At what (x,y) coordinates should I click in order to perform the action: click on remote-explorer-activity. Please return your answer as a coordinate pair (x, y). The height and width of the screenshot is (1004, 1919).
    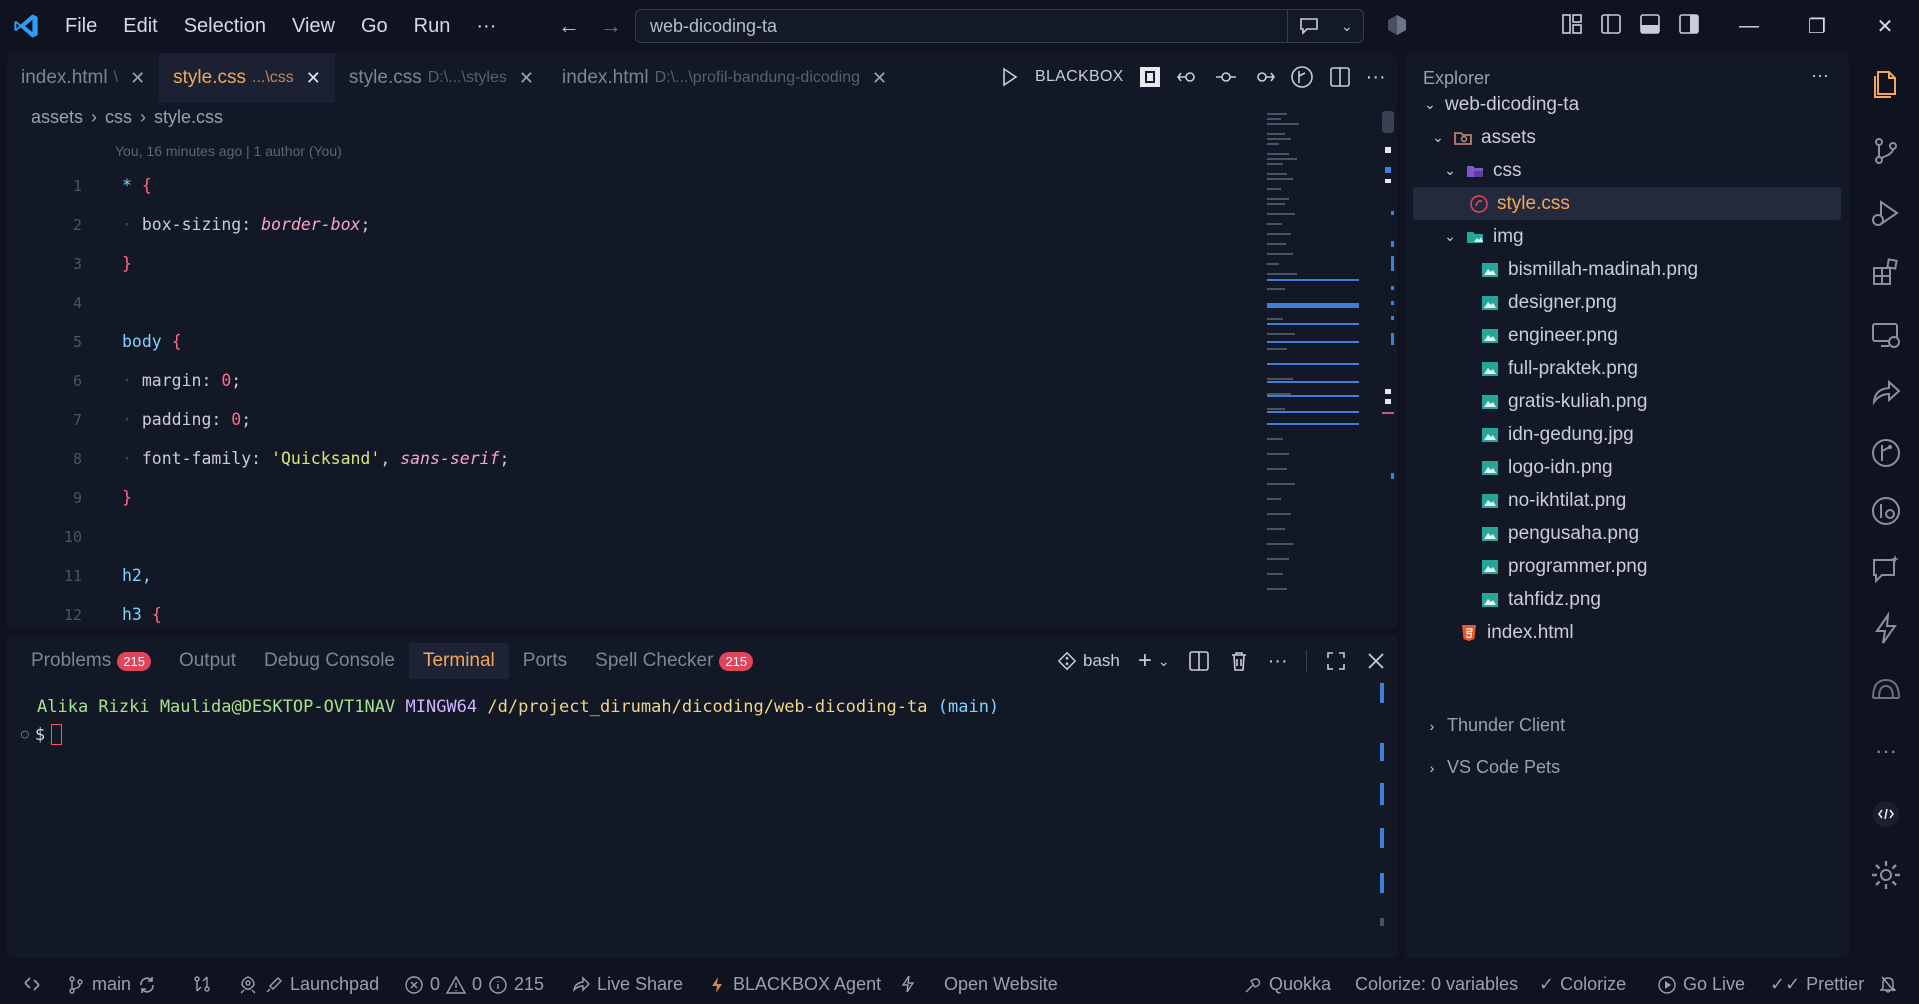
    Looking at the image, I should click on (1886, 335).